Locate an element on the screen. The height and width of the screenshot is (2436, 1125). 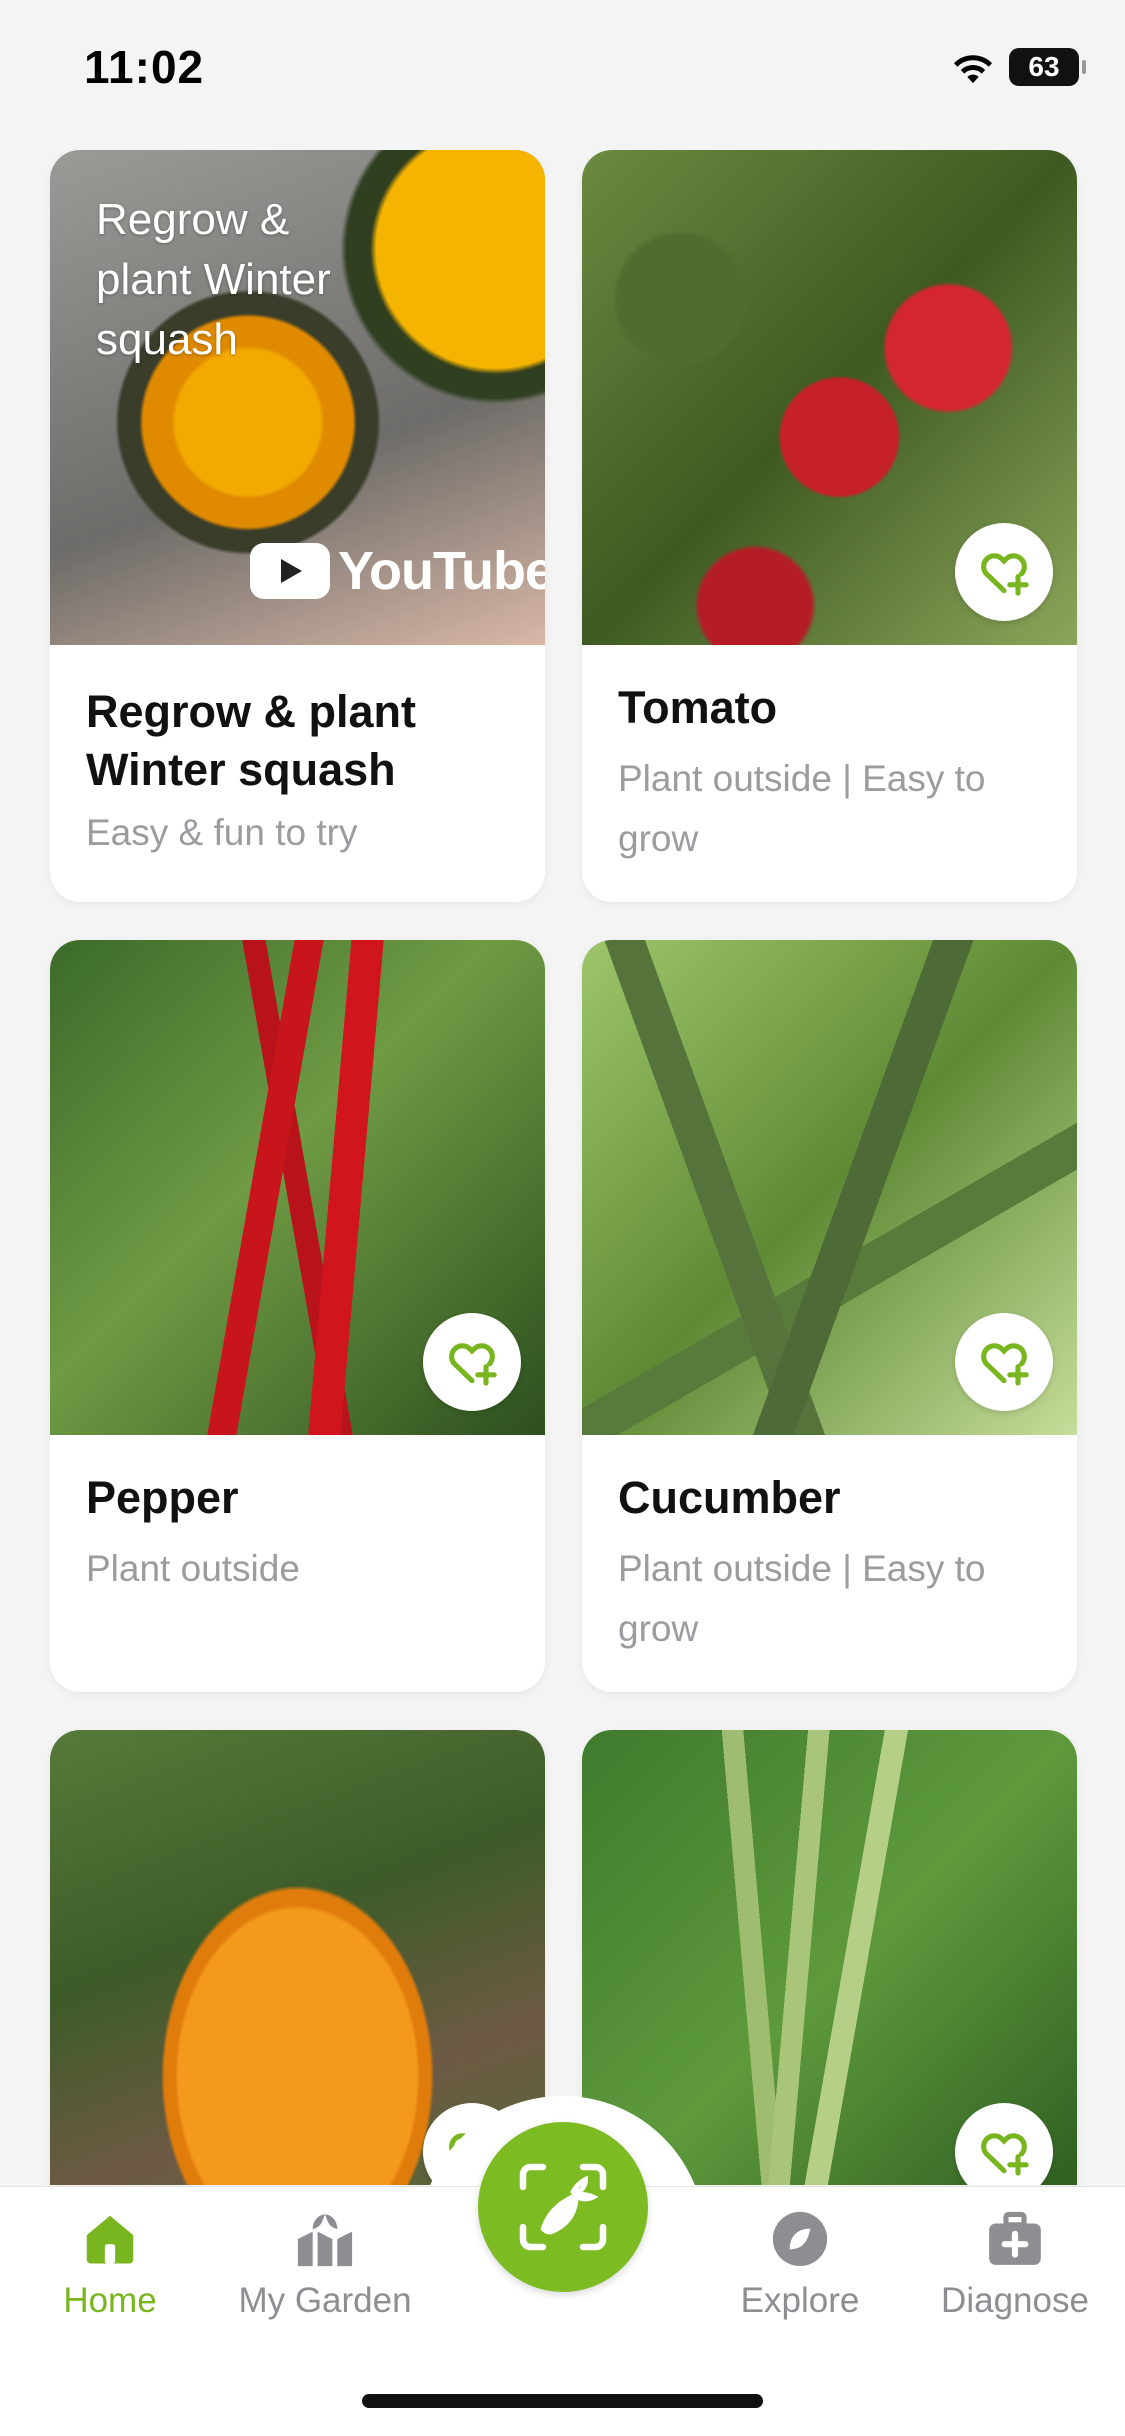
scan-plant-icon is located at coordinates (563, 2207).